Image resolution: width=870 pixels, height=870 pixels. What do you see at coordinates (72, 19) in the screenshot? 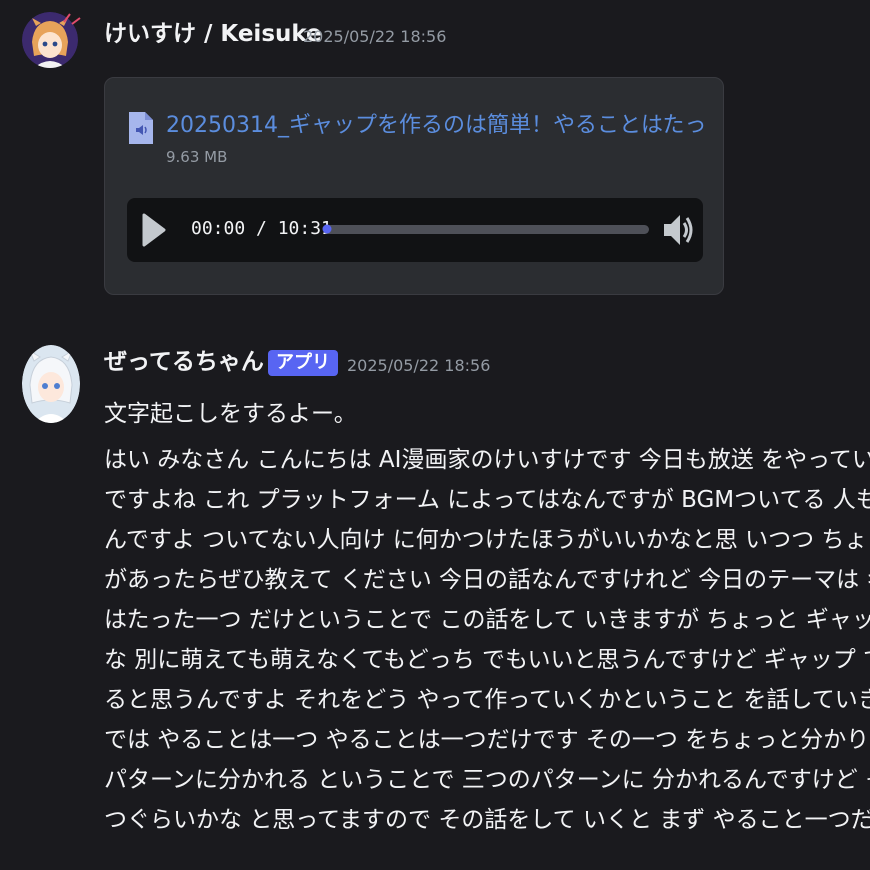
I see `sparkle-icon` at bounding box center [72, 19].